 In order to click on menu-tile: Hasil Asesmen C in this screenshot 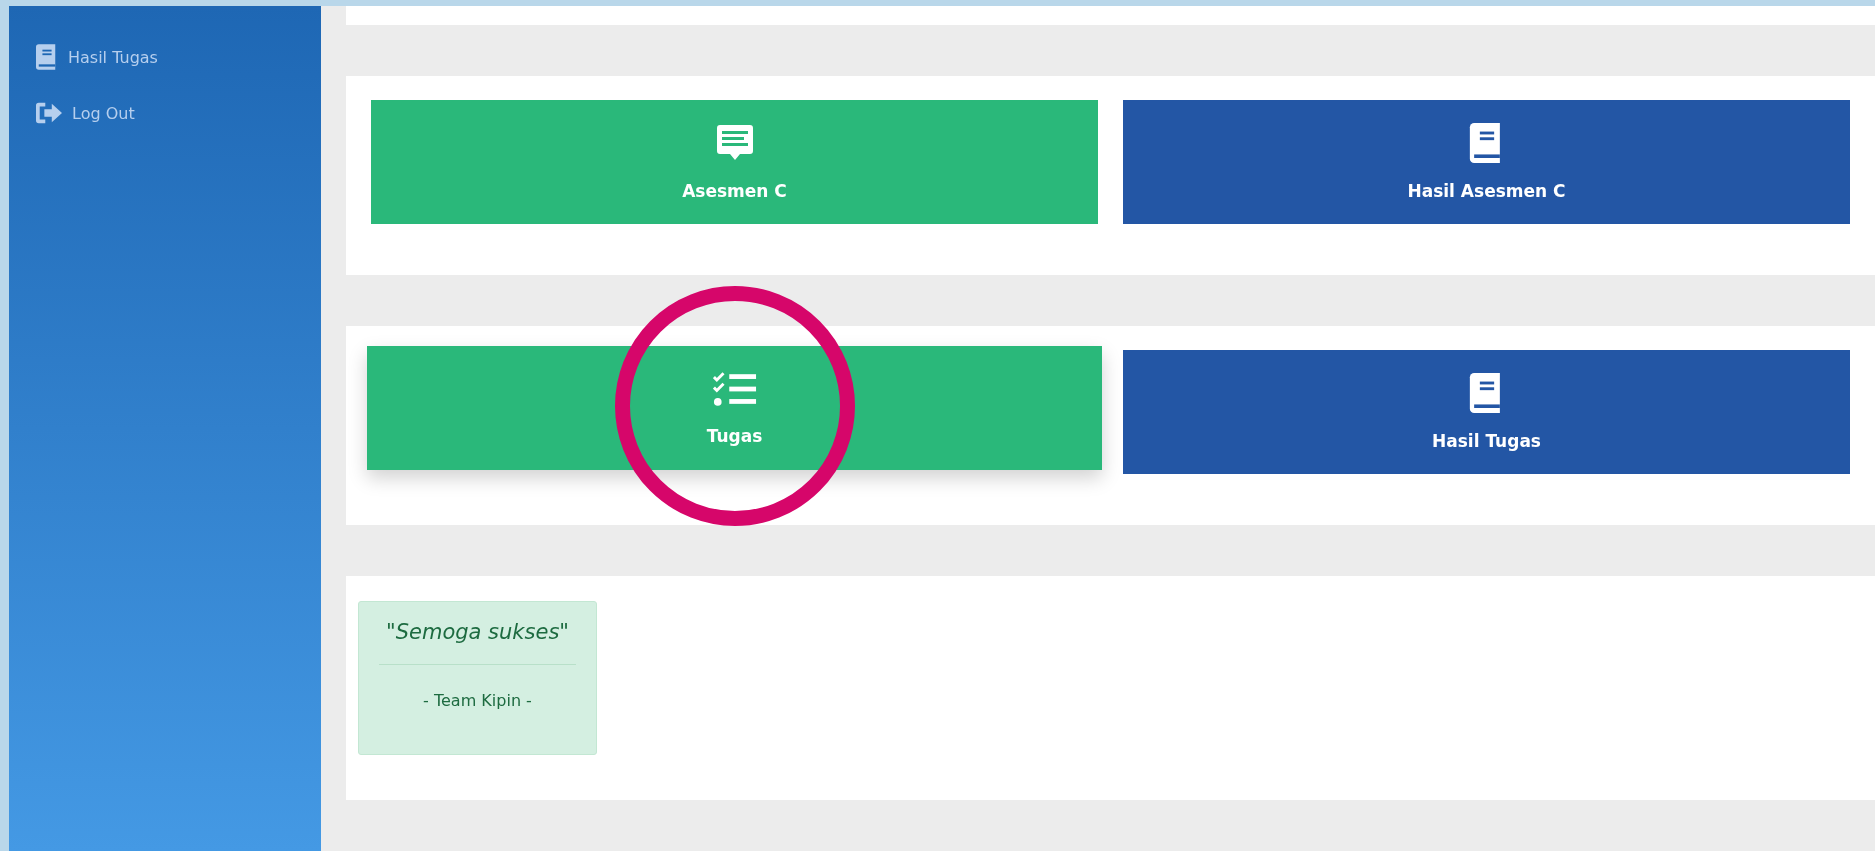, I will do `click(1486, 162)`.